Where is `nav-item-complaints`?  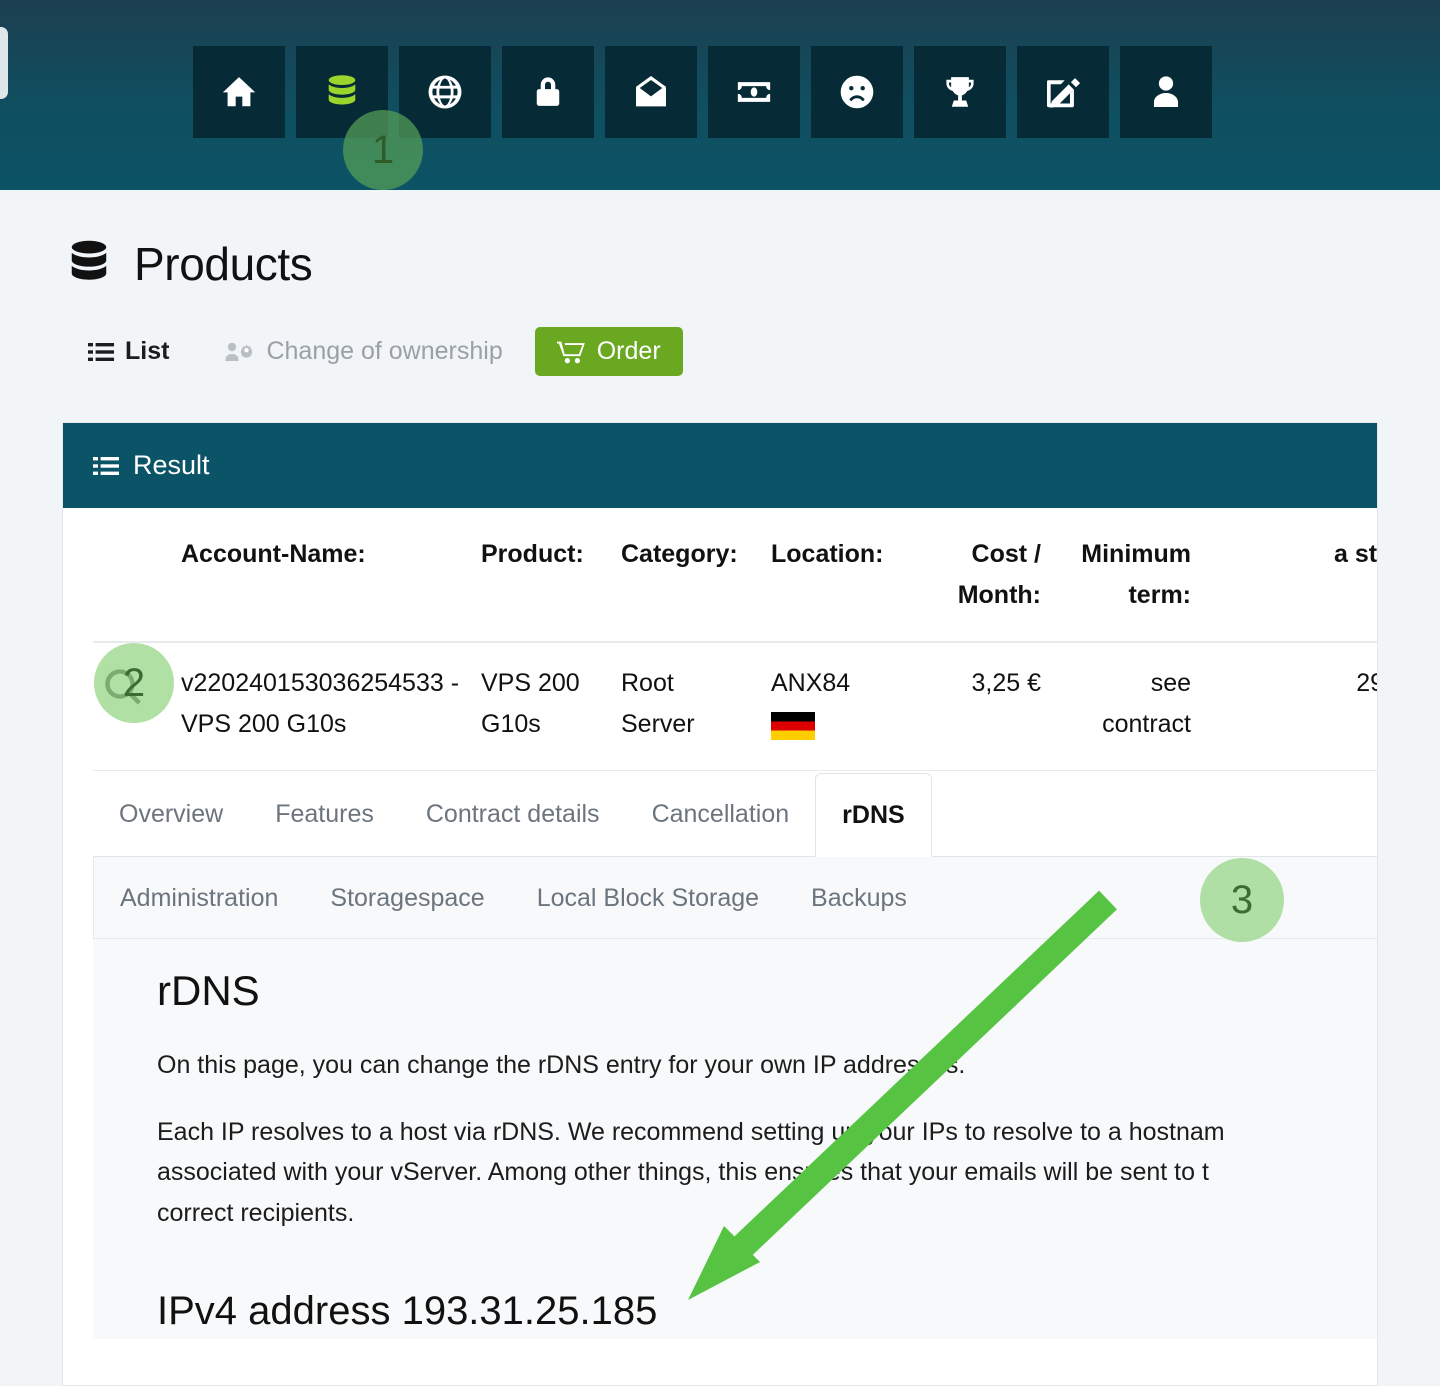 nav-item-complaints is located at coordinates (857, 92).